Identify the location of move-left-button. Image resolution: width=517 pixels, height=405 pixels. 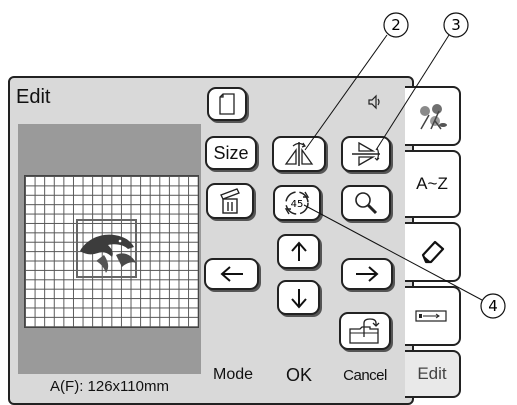
(231, 274).